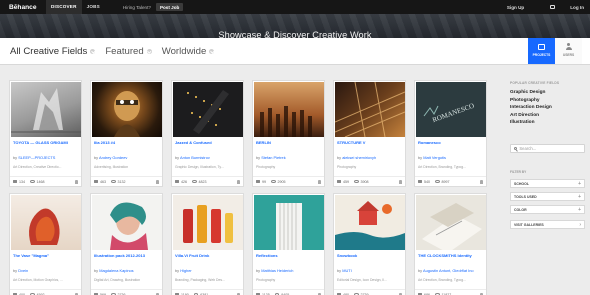 Image resolution: width=590 pixels, height=295 pixels. Describe the element at coordinates (541, 51) in the screenshot. I see `projects-tab: PROJECTS` at that location.